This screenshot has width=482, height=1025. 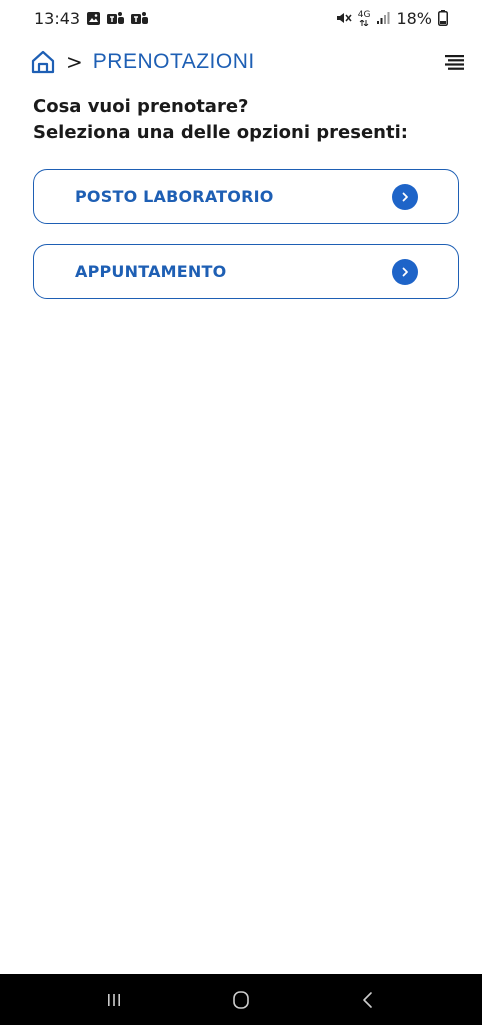 I want to click on menu-button, so click(x=454, y=62).